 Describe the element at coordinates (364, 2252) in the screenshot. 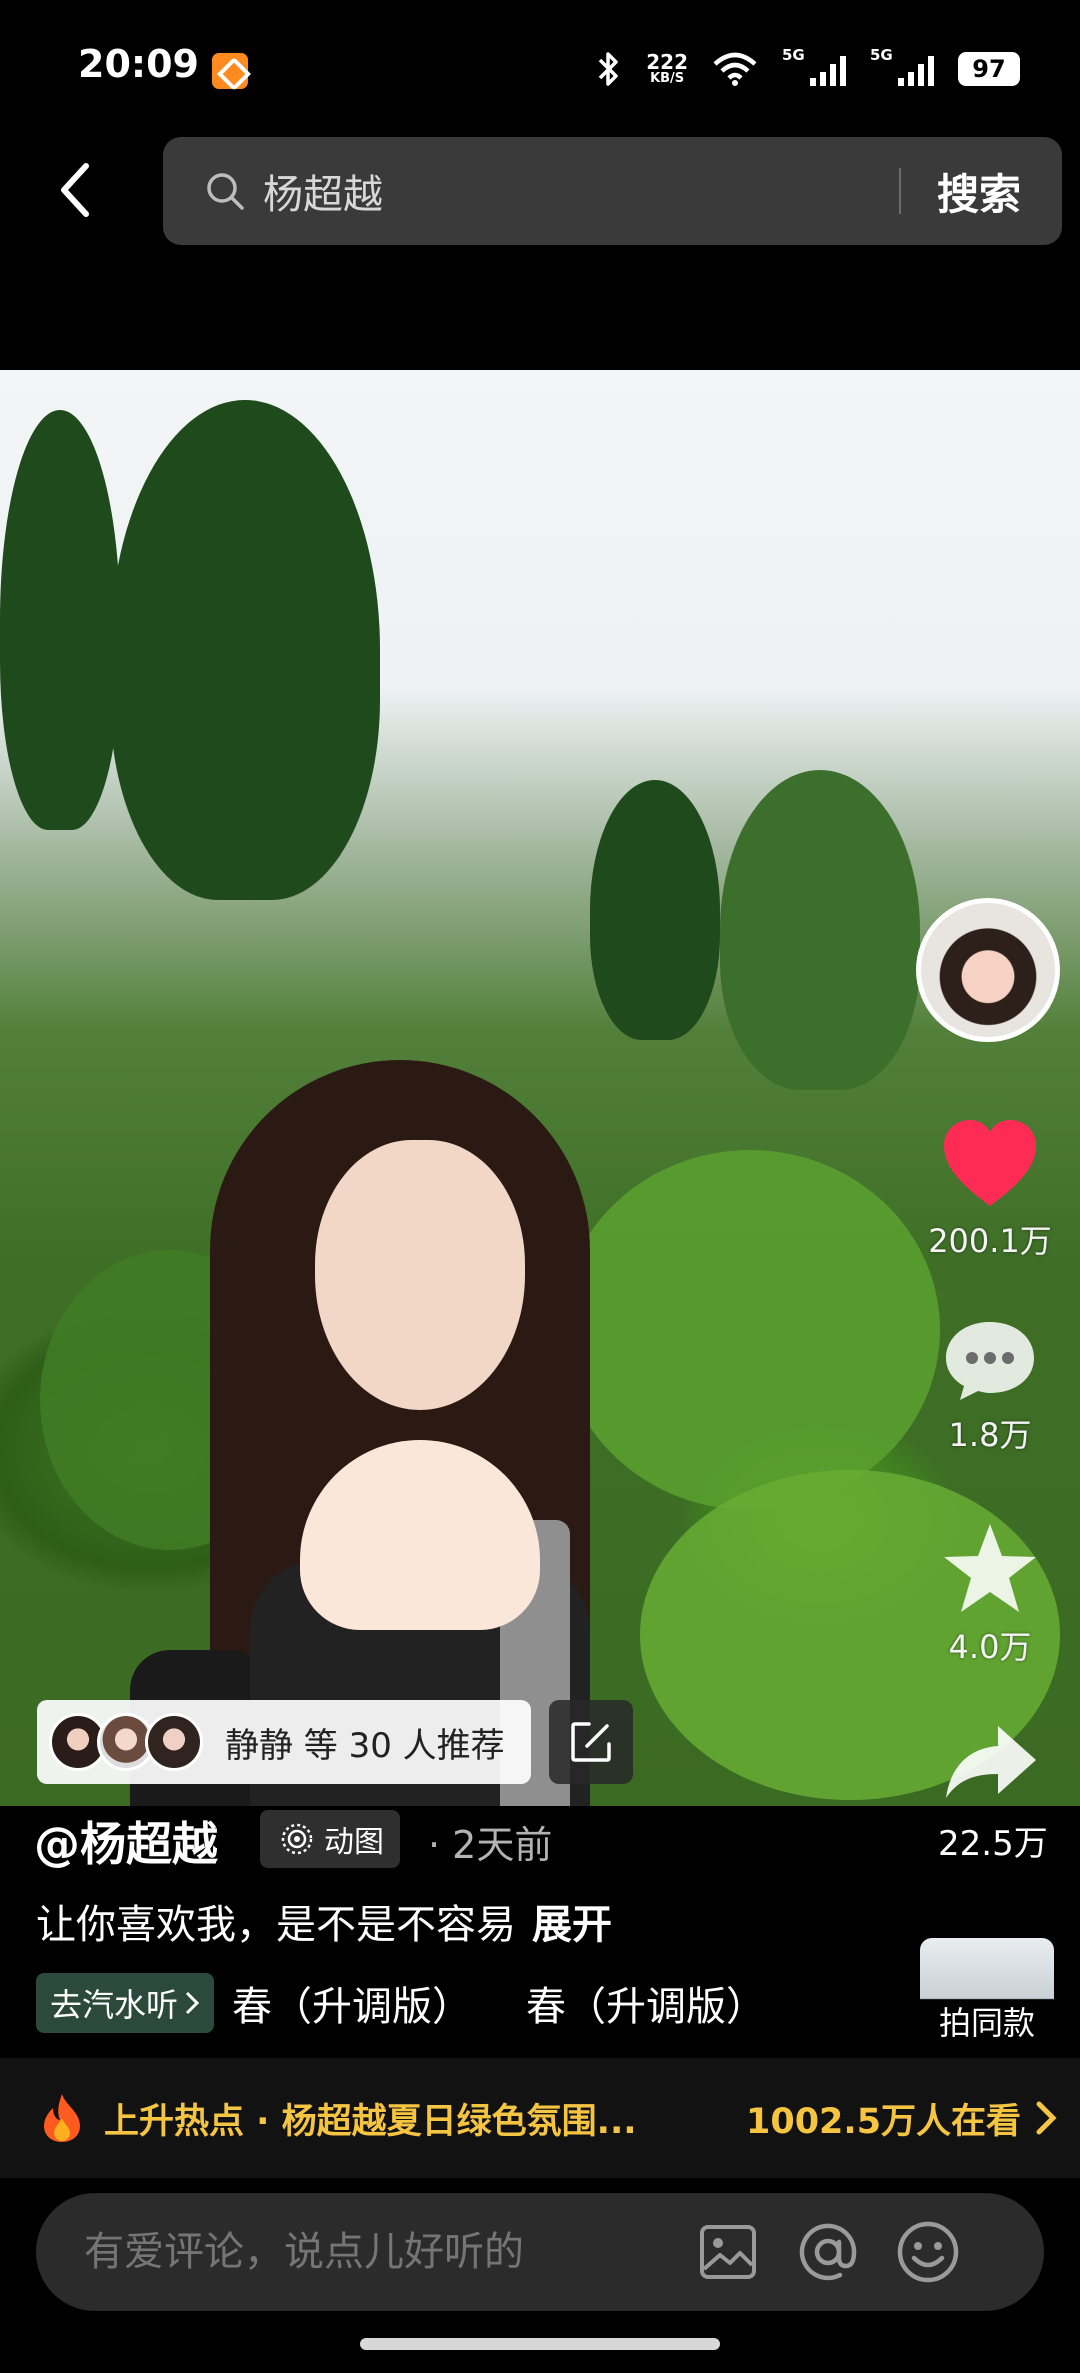

I see `comment-input` at that location.